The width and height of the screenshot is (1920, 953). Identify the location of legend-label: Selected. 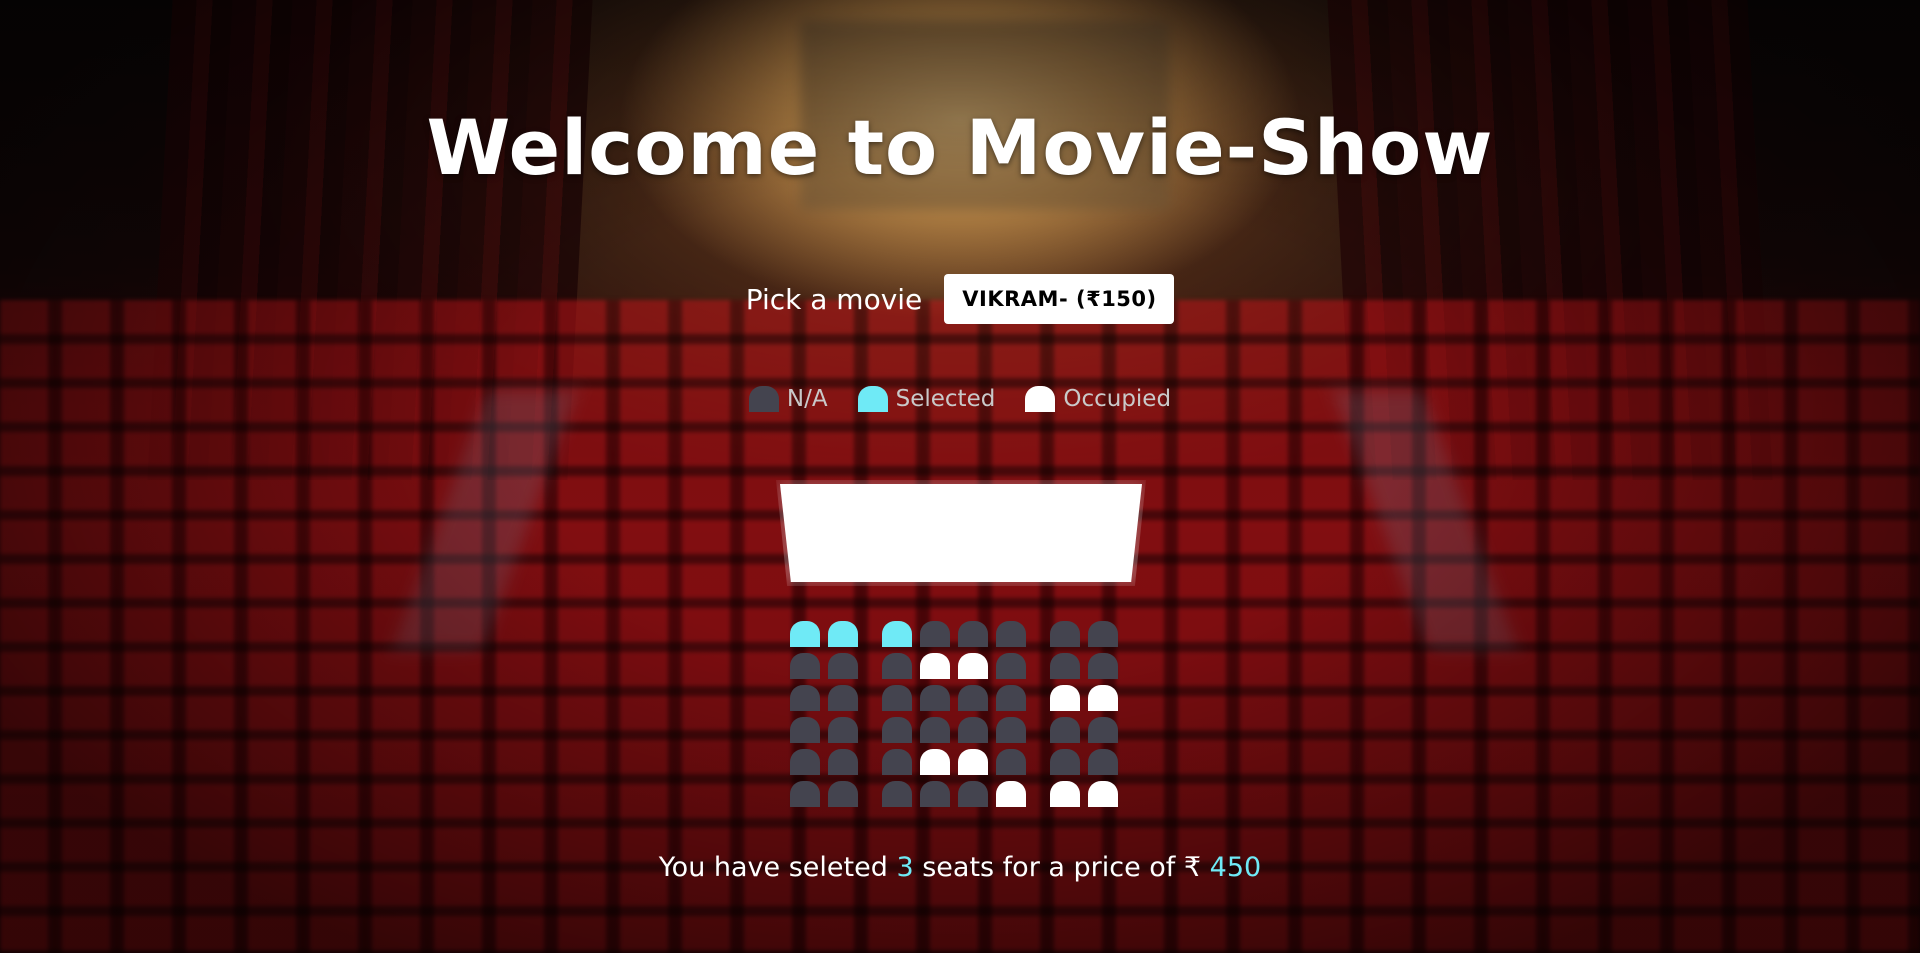
(945, 399).